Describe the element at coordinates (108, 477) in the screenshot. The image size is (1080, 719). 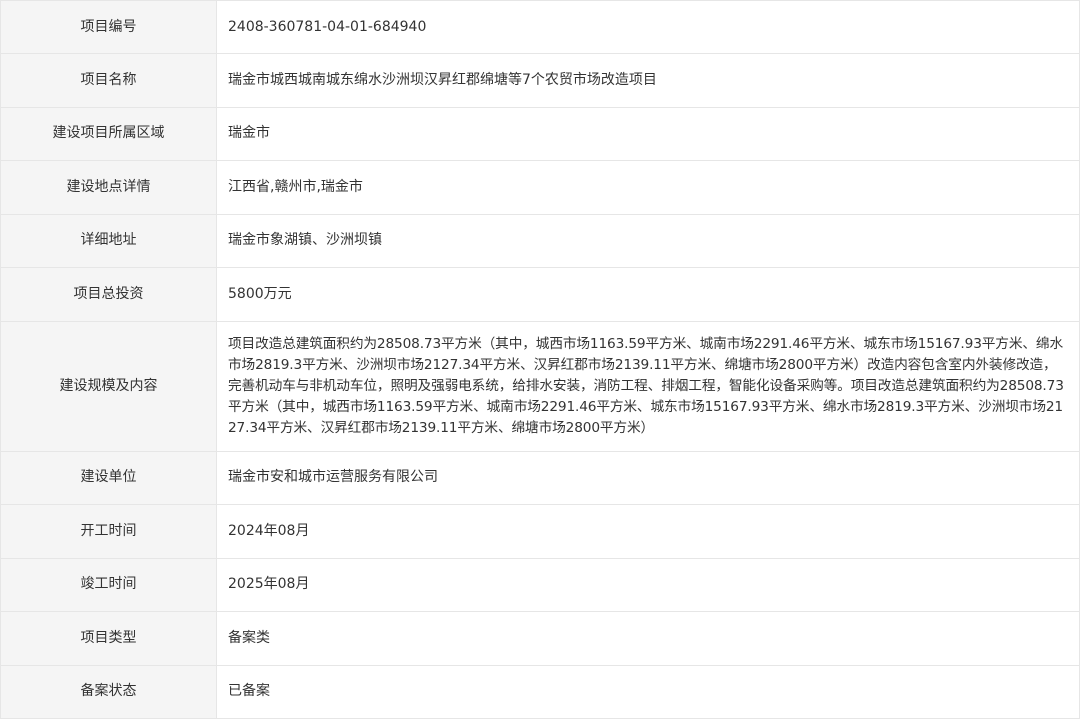
I see `label-construction-unit: 建设单位` at that location.